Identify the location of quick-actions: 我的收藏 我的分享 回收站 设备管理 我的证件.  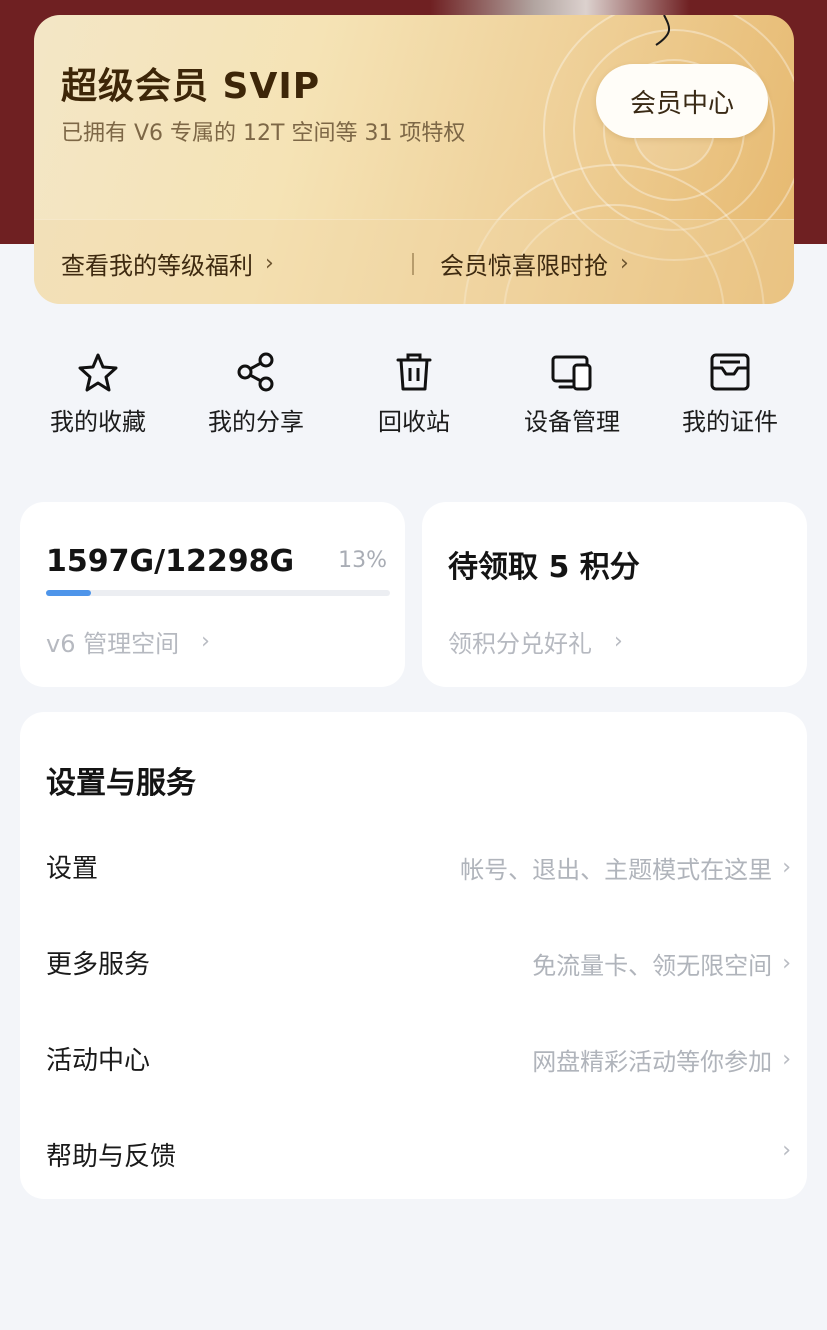
(413, 395).